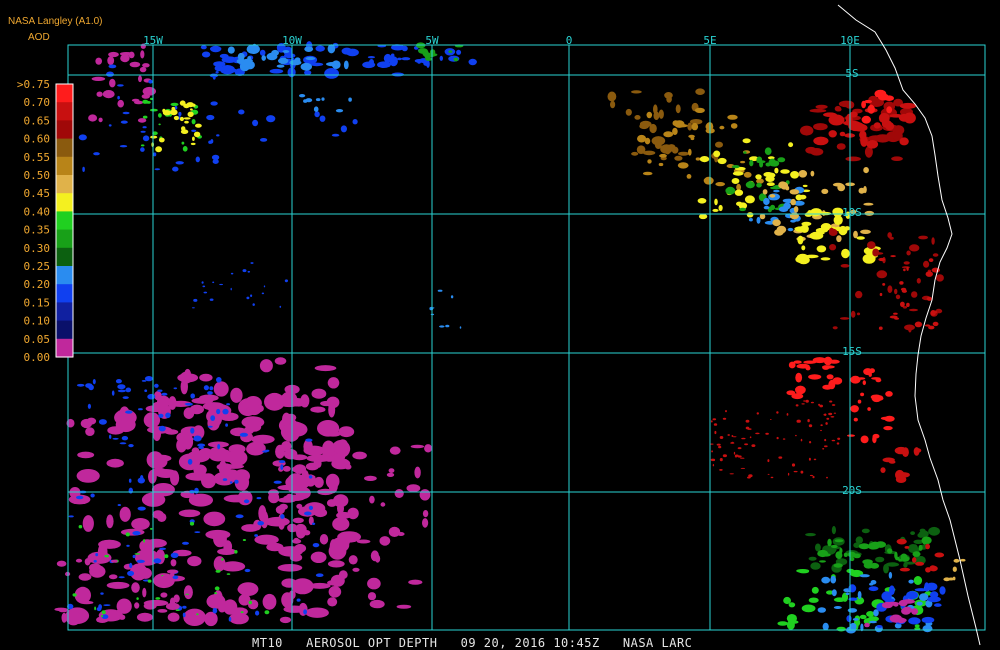  I want to click on legend-label: 0.00, so click(37, 357).